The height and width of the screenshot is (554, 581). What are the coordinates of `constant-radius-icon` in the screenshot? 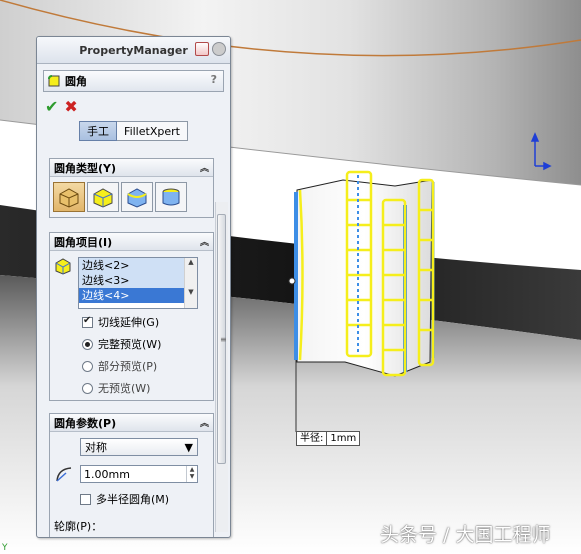 It's located at (69, 198).